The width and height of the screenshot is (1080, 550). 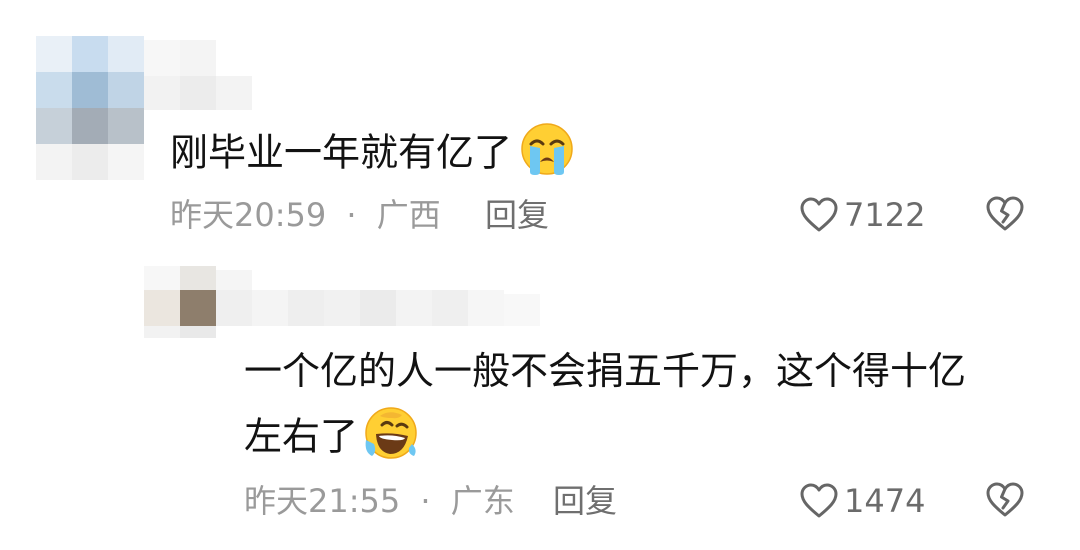 What do you see at coordinates (301, 436) in the screenshot?
I see `reply-text-line2-body: 左右了` at bounding box center [301, 436].